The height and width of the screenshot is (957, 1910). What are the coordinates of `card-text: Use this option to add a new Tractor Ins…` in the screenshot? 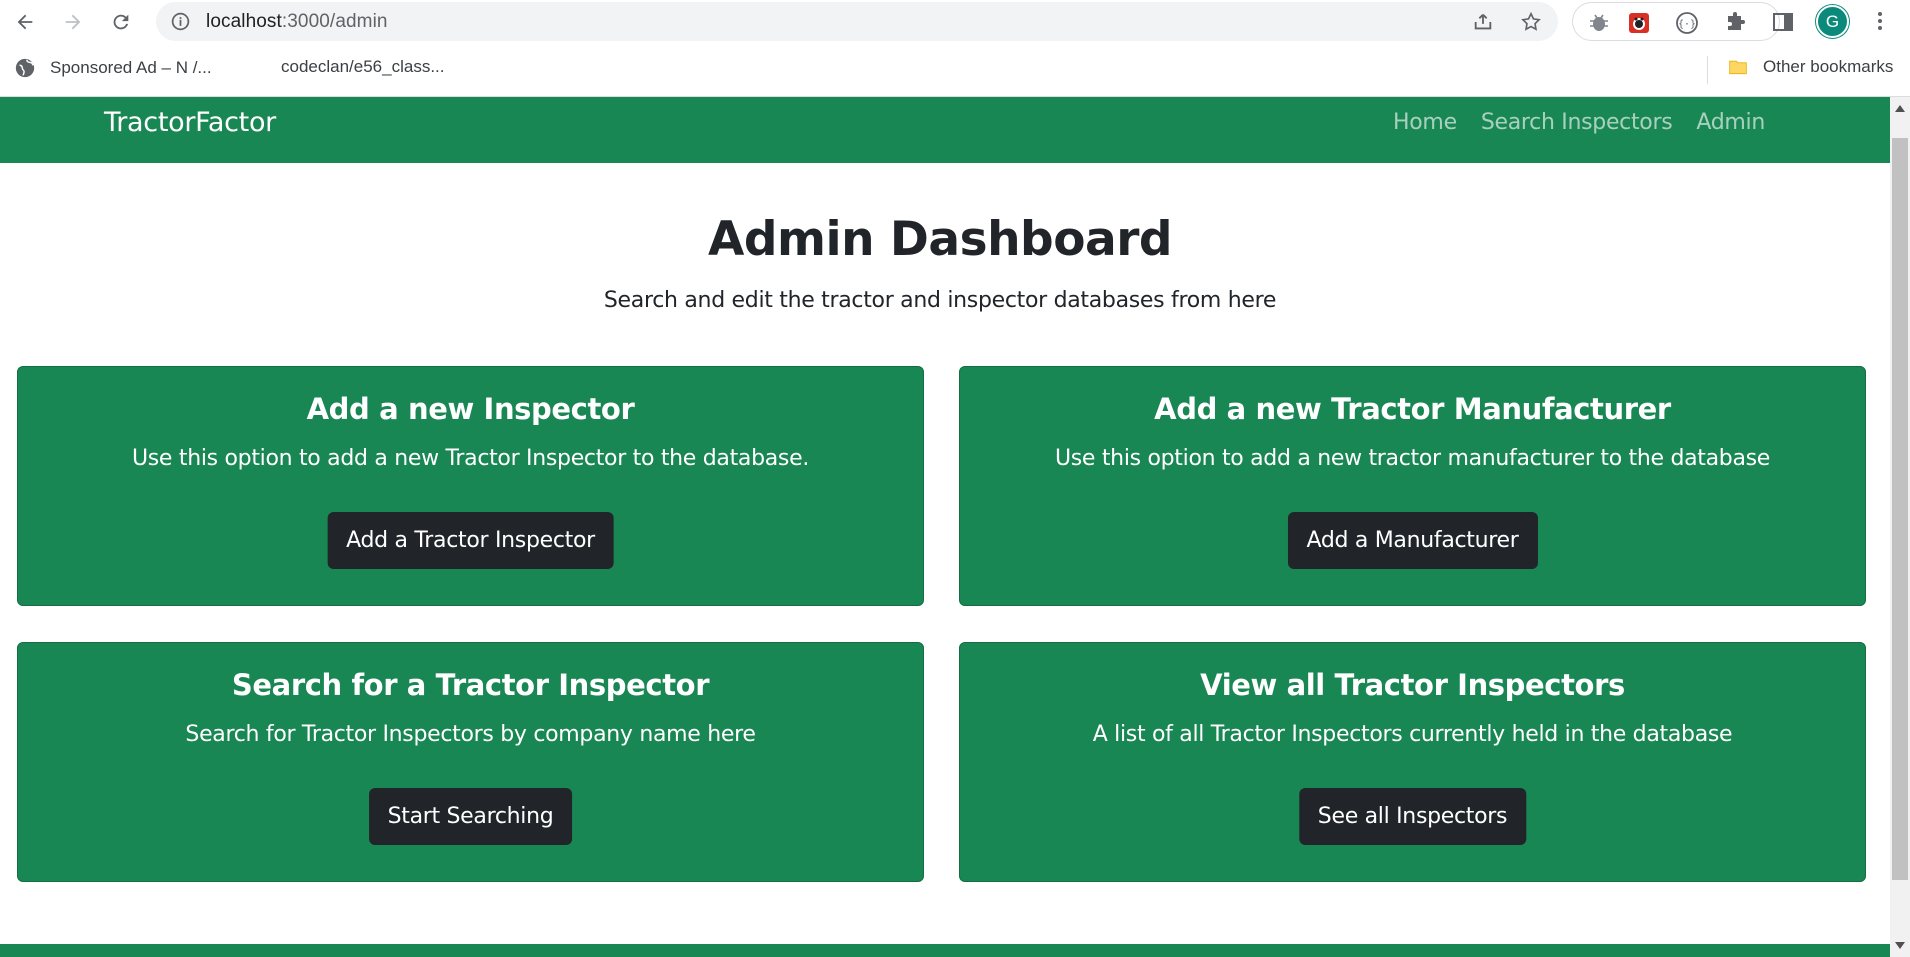 It's located at (470, 458).